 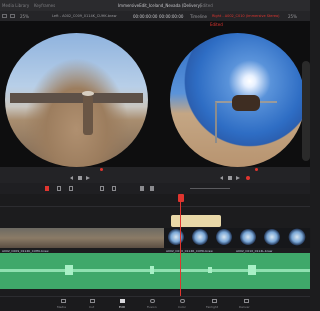 What do you see at coordinates (160, 5) in the screenshot?
I see `window-title: ImmersiveEdit_Iceland_Nevada (Delivery)` at bounding box center [160, 5].